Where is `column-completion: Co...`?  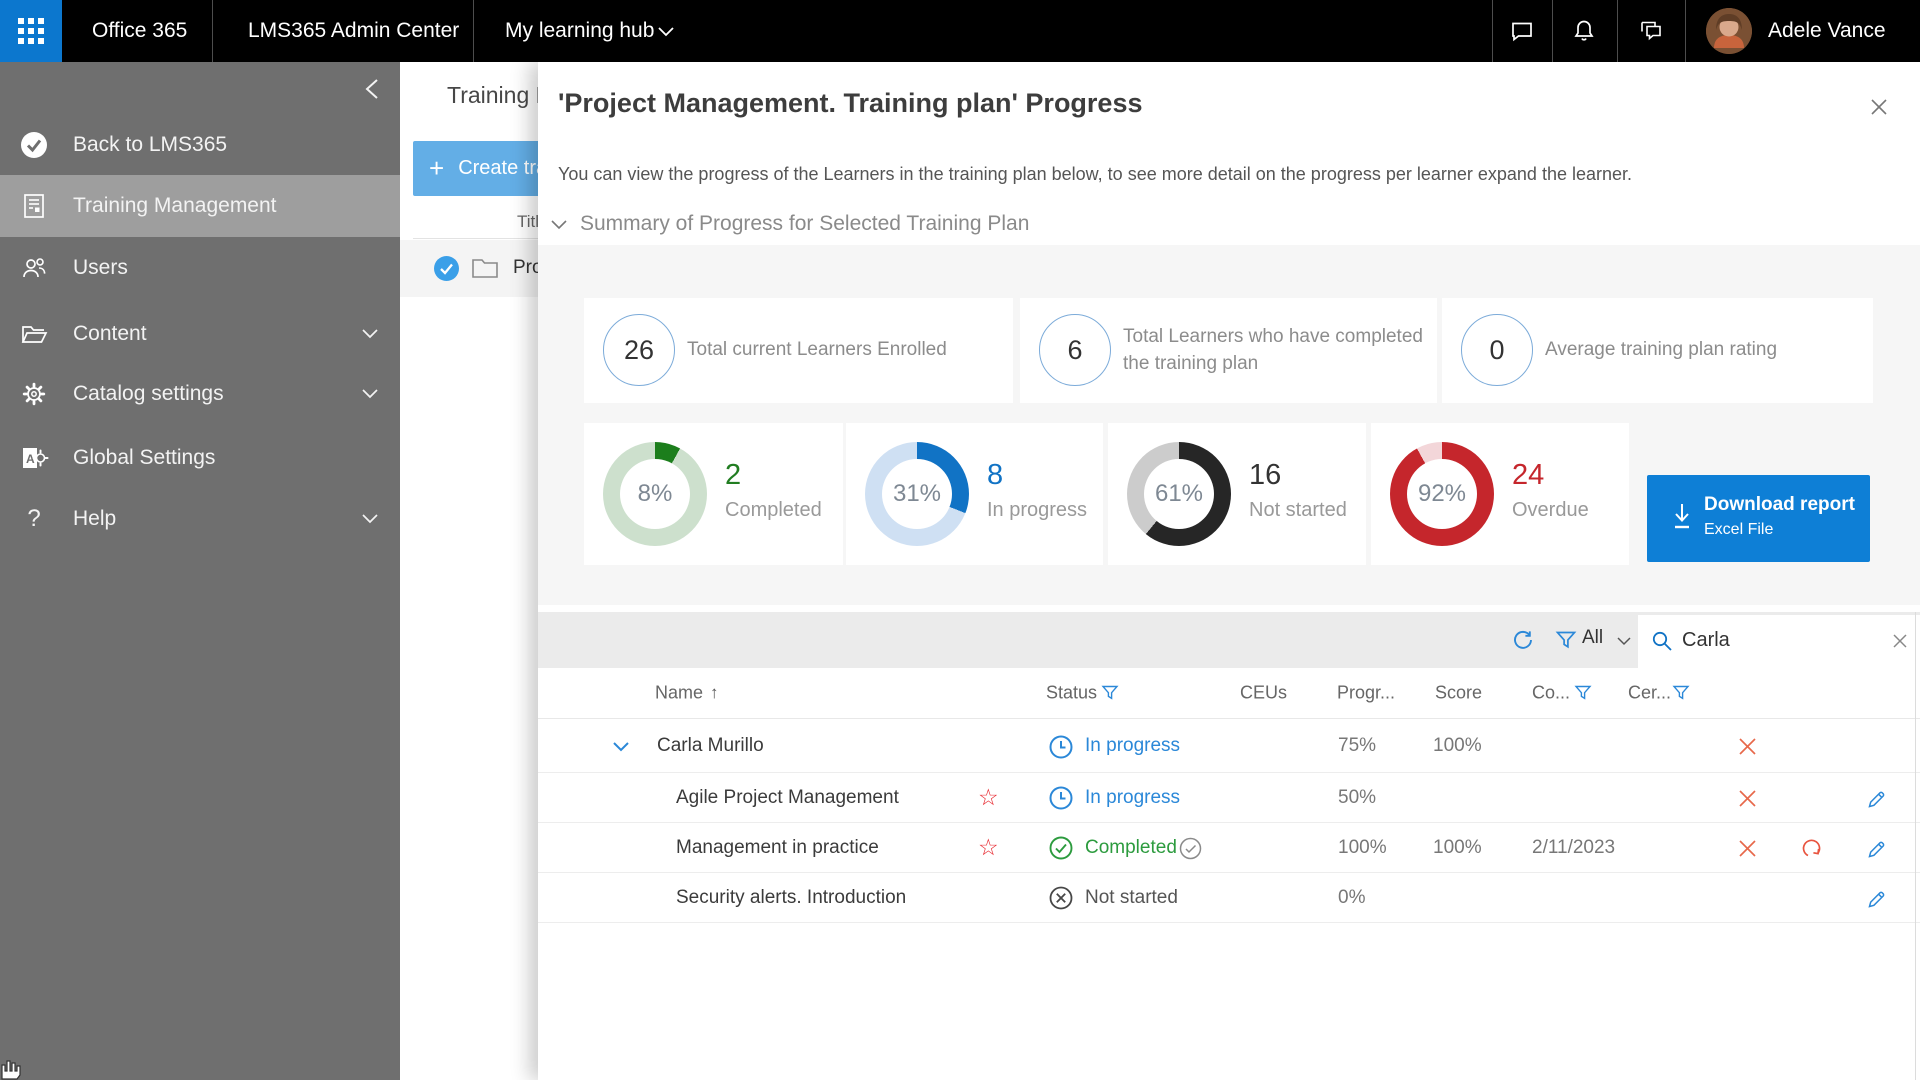 column-completion: Co... is located at coordinates (1551, 693).